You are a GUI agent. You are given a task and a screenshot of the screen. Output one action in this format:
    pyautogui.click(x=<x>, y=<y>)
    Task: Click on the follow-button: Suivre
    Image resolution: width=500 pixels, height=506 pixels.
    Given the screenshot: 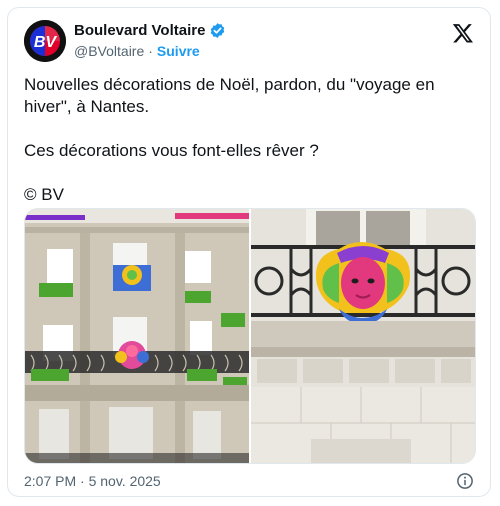 What is the action you would take?
    pyautogui.click(x=178, y=51)
    